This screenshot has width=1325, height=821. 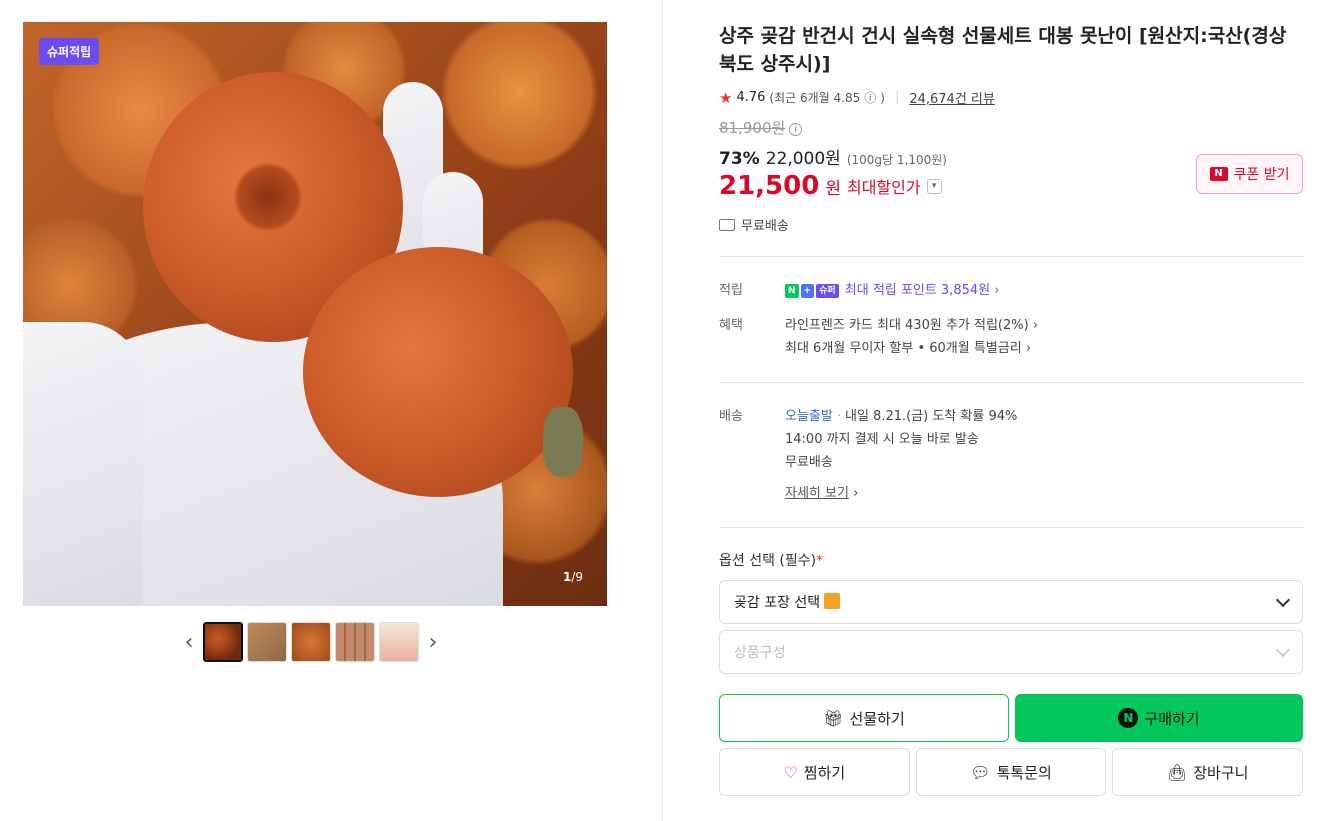 What do you see at coordinates (817, 493) in the screenshot?
I see `details-link-text: 자세히 보기` at bounding box center [817, 493].